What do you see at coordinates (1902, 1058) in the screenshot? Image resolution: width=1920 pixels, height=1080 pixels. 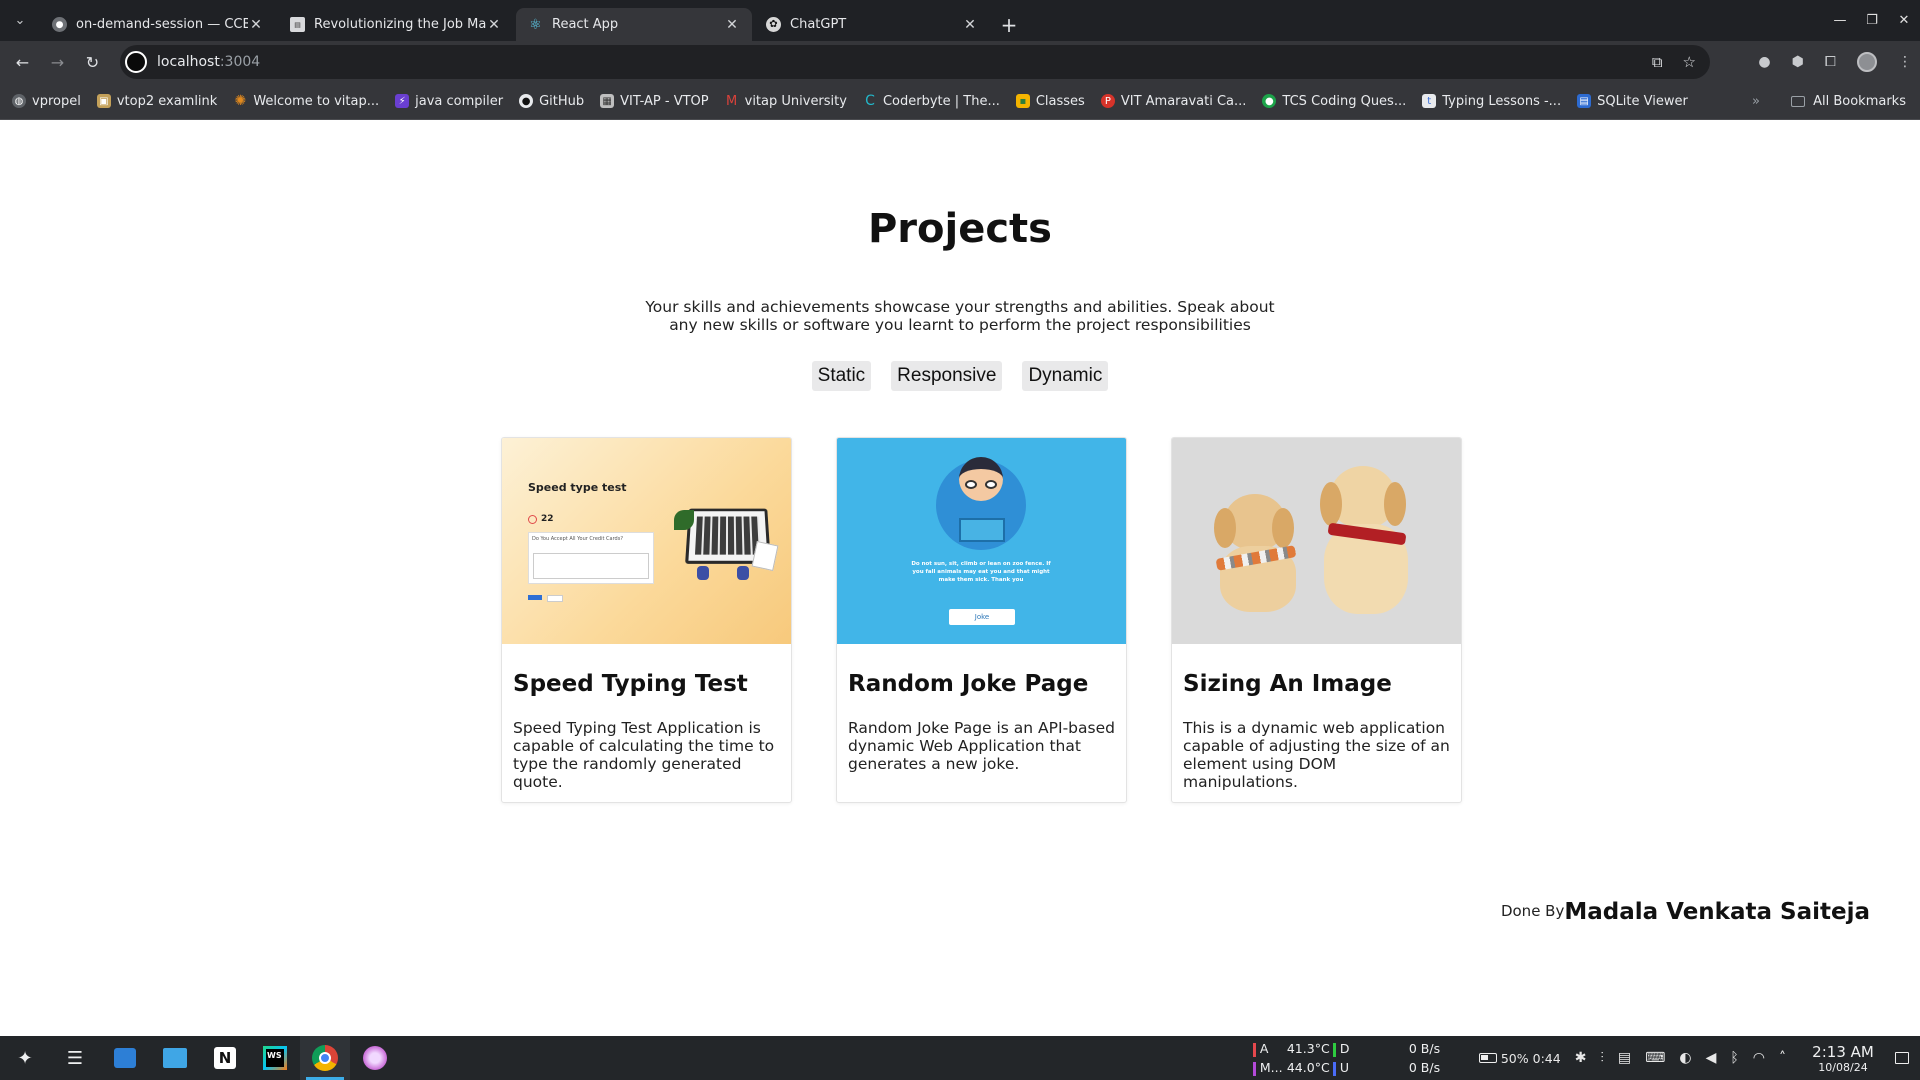 I see `show-desktop-icon` at bounding box center [1902, 1058].